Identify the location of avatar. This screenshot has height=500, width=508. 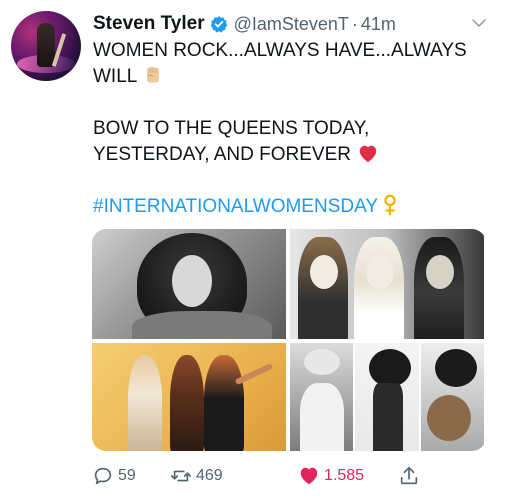
(46, 46).